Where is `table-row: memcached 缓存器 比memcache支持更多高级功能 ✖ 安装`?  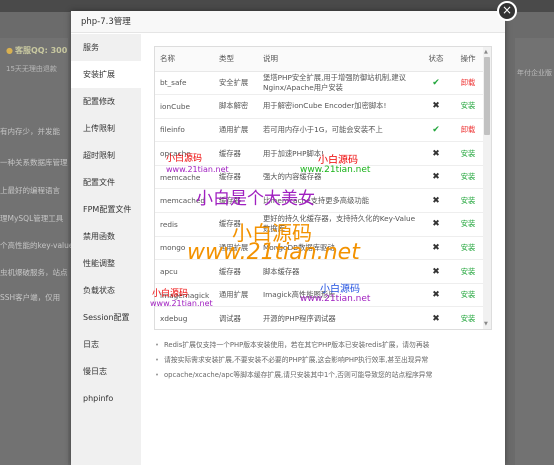
table-row: memcached 缓存器 比memcache支持更多高级功能 ✖ 安装 is located at coordinates (320, 201).